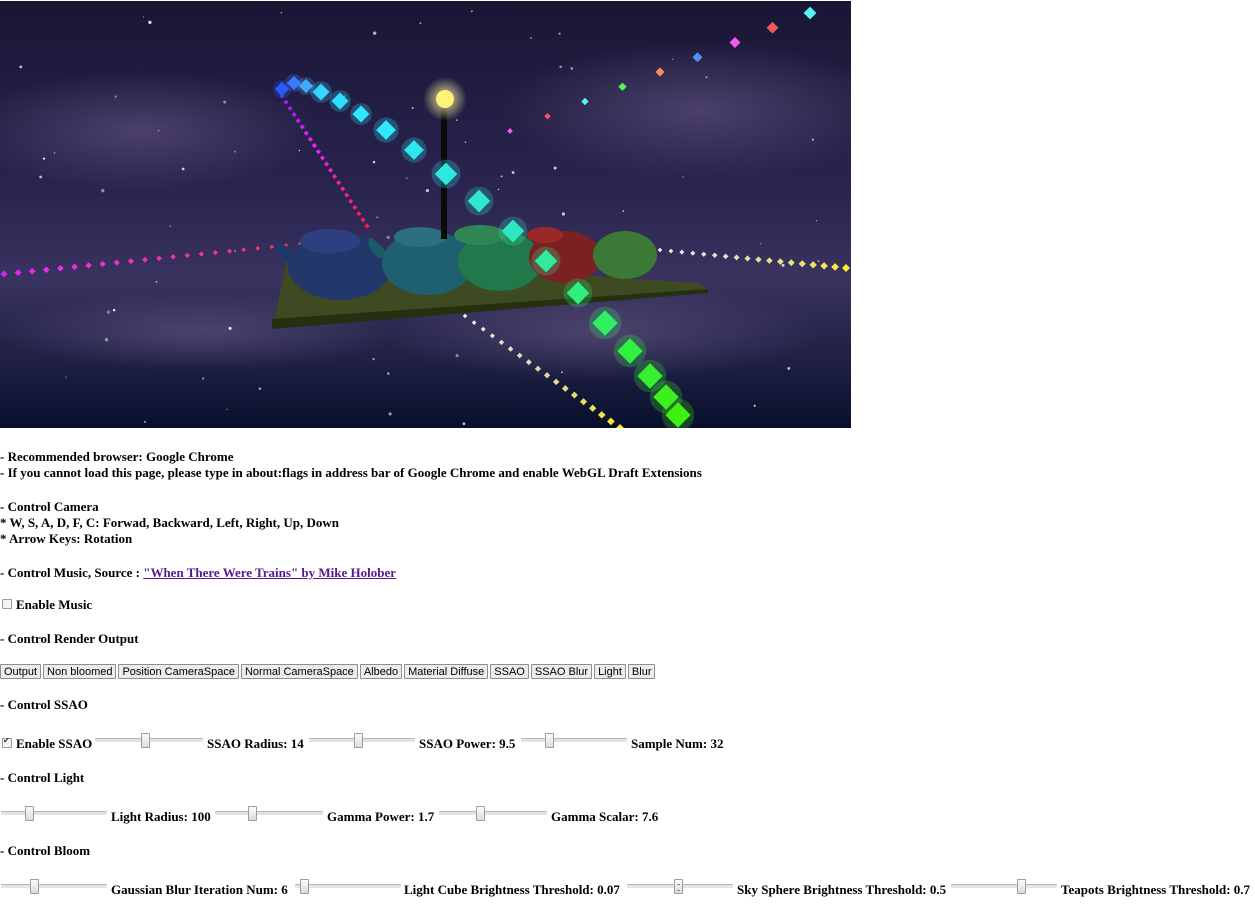  I want to click on albedo-button: Albedo, so click(381, 671).